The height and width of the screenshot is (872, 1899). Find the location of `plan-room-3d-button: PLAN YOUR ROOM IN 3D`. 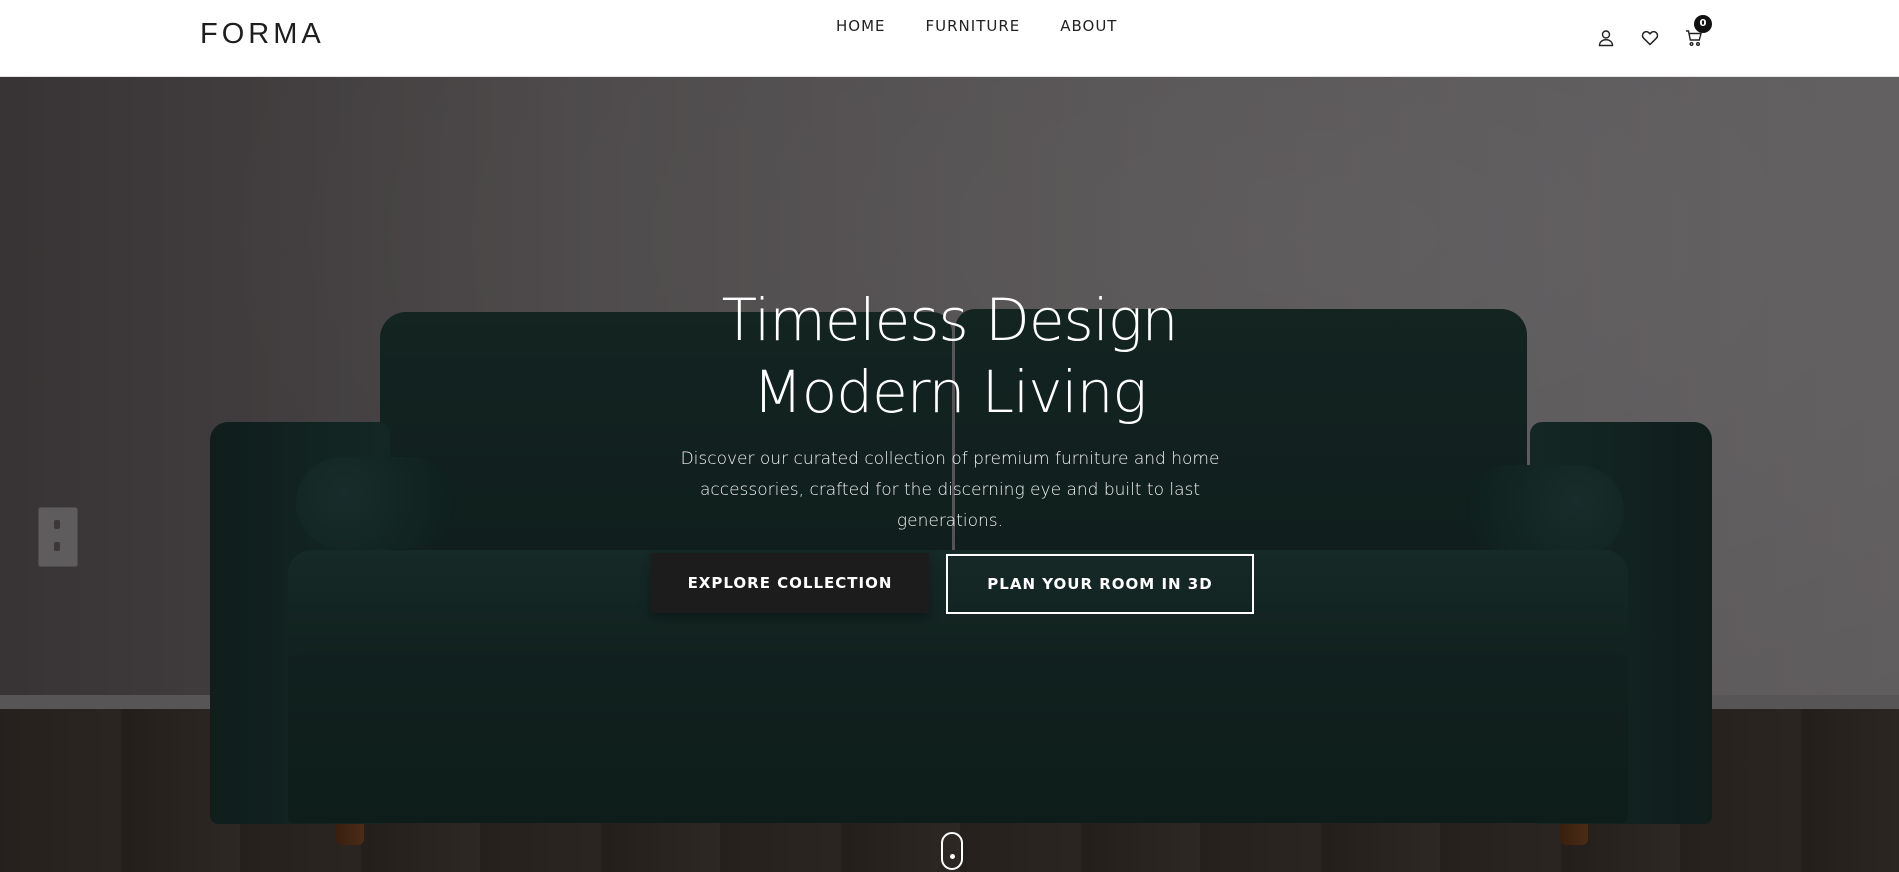

plan-room-3d-button: PLAN YOUR ROOM IN 3D is located at coordinates (1100, 584).